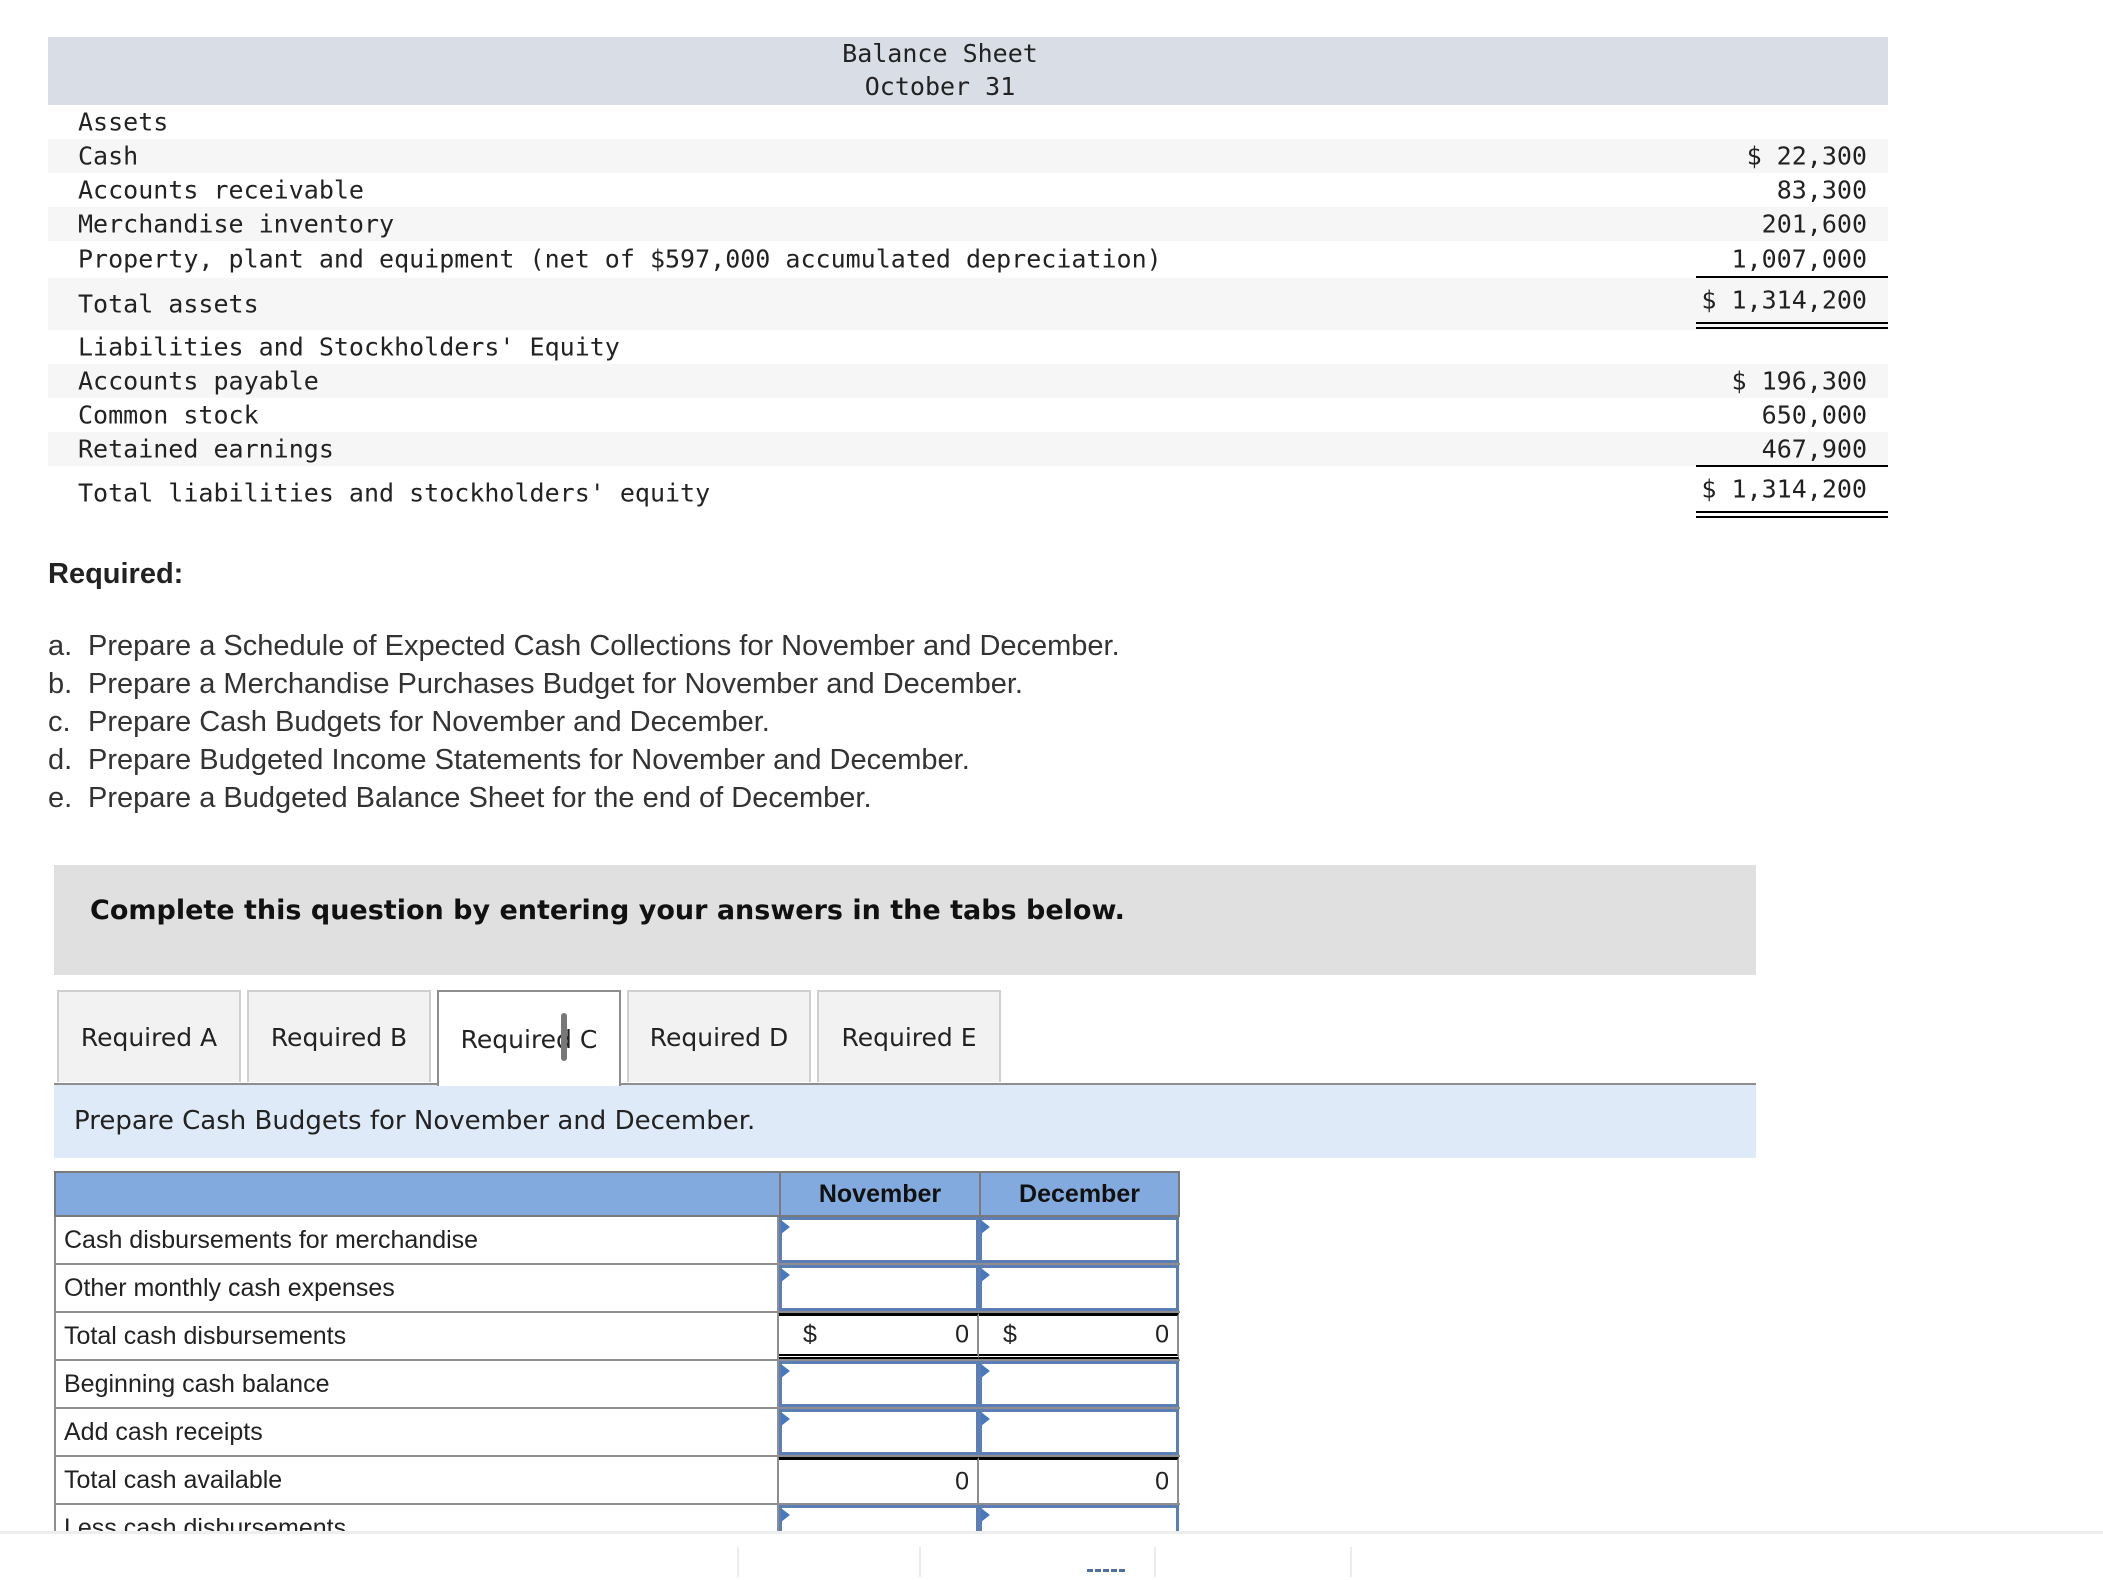 This screenshot has width=2103, height=1580. Describe the element at coordinates (123, 122) in the screenshot. I see `bs-label: Assets` at that location.